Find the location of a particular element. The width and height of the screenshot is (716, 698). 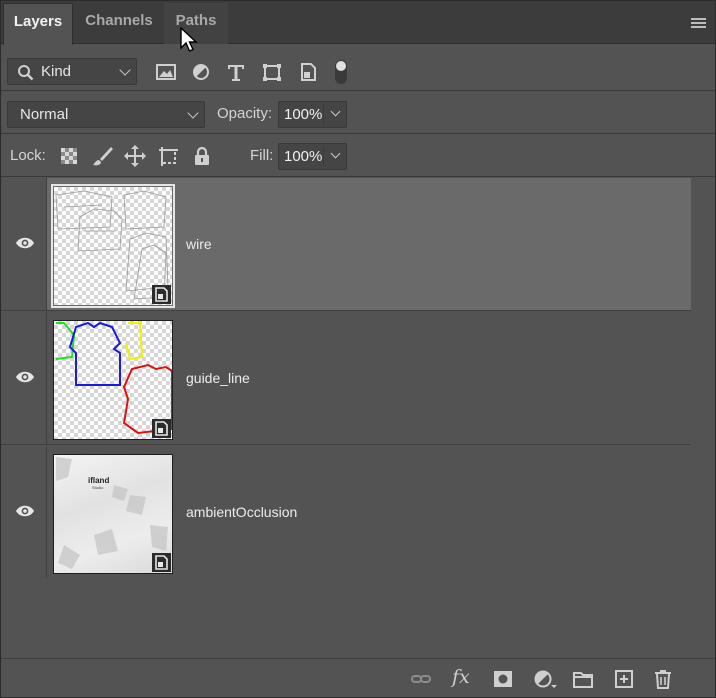

fill-field: 100% is located at coordinates (312, 156).